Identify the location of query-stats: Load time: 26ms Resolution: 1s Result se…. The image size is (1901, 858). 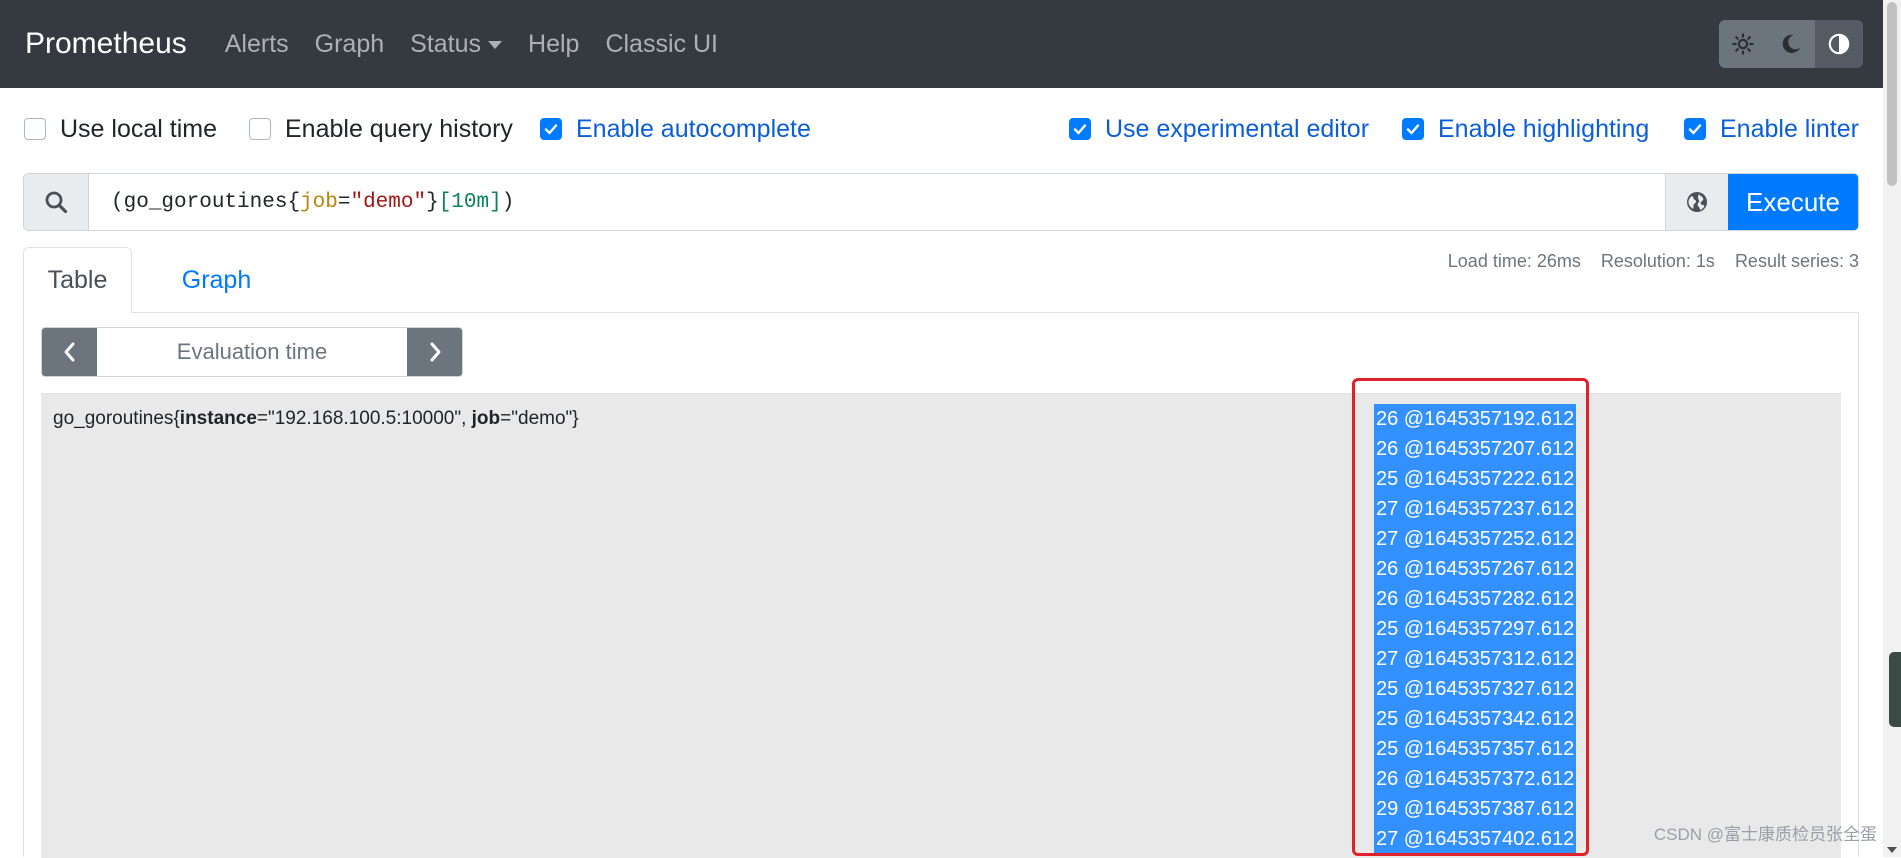
(1653, 261).